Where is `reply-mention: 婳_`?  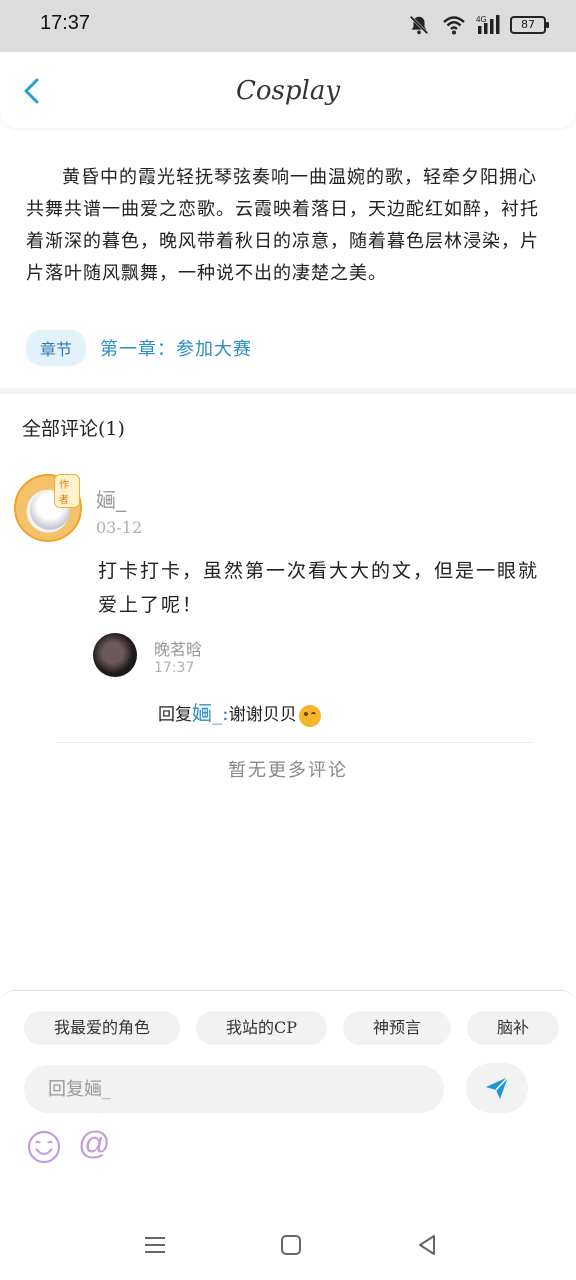 reply-mention: 婳_ is located at coordinates (207, 713).